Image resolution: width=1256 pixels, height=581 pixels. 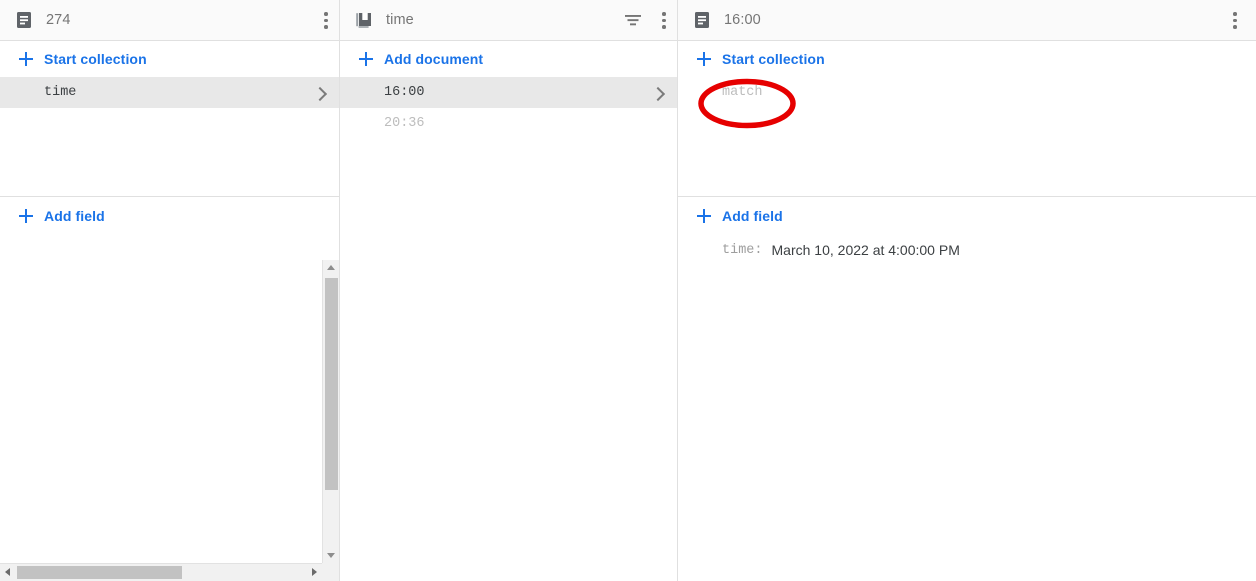 What do you see at coordinates (169, 92) in the screenshot?
I see `collection-row-time: time` at bounding box center [169, 92].